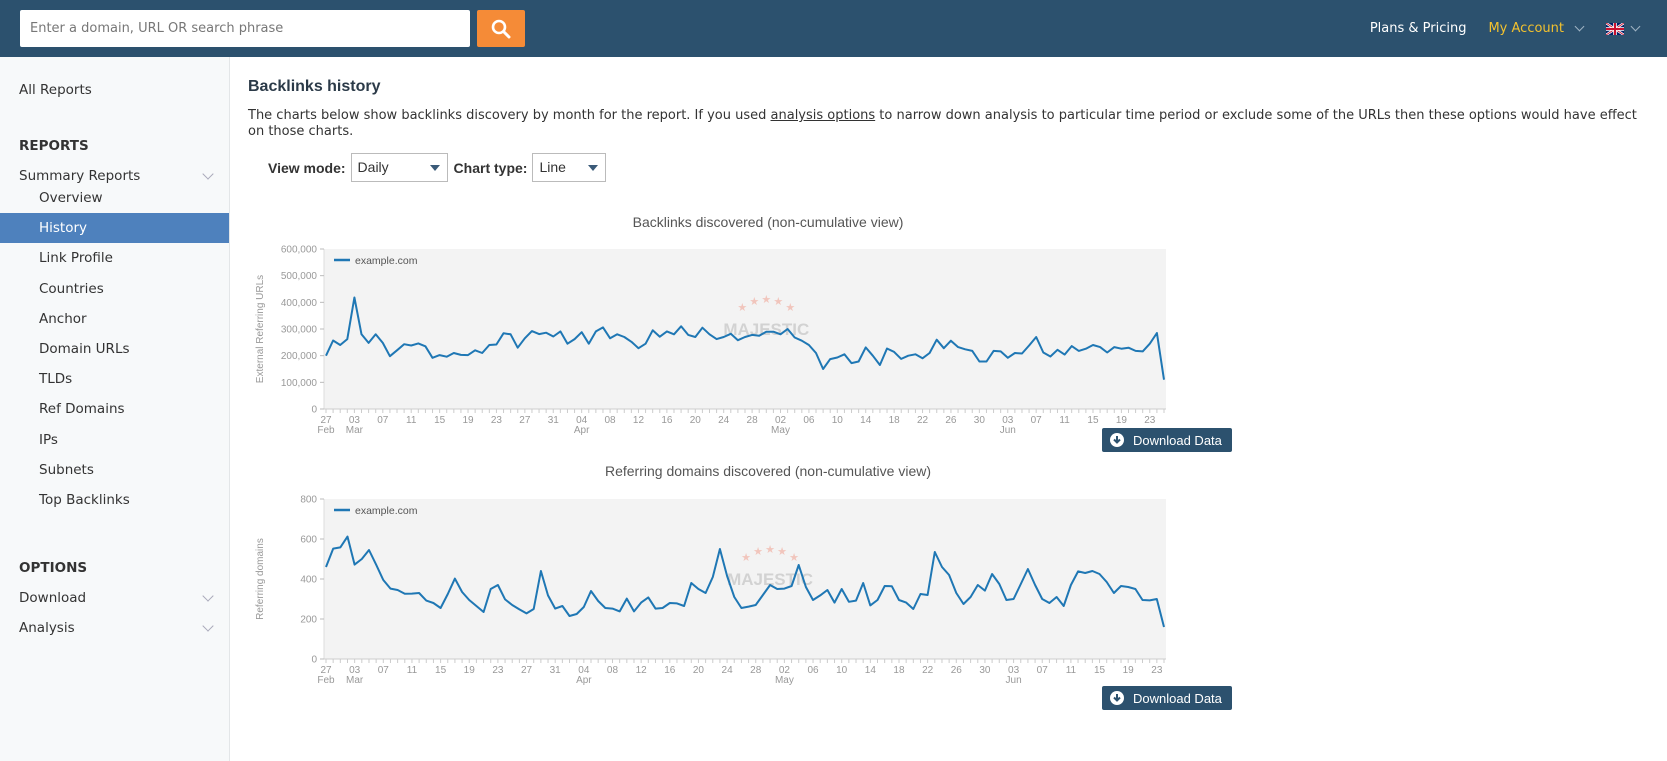 The width and height of the screenshot is (1667, 761). Describe the element at coordinates (299, 356) in the screenshot. I see `y-tick-label: 200,000` at that location.